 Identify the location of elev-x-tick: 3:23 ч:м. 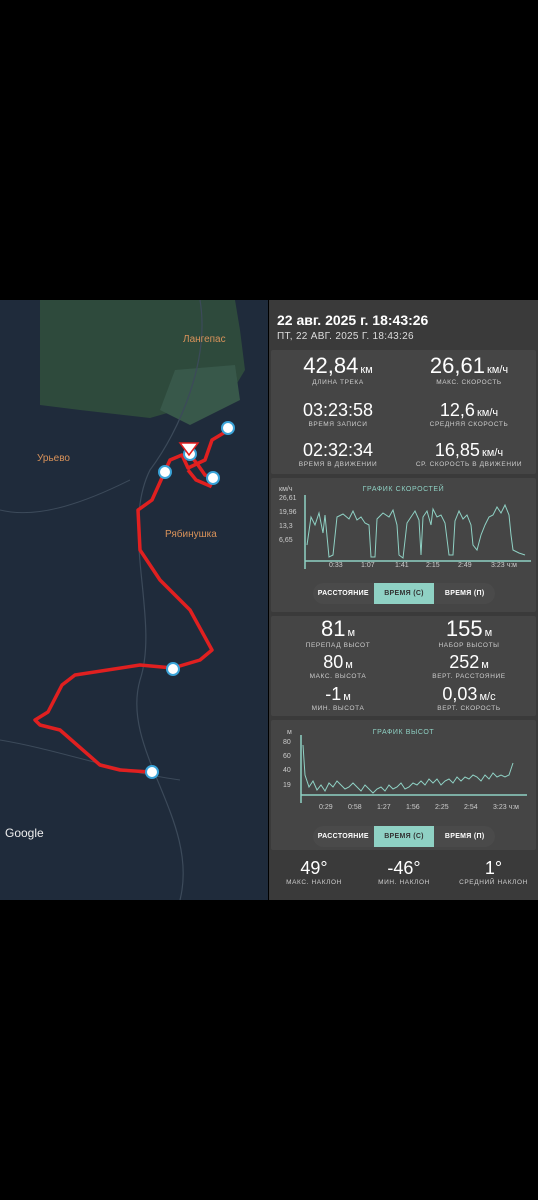
(506, 807).